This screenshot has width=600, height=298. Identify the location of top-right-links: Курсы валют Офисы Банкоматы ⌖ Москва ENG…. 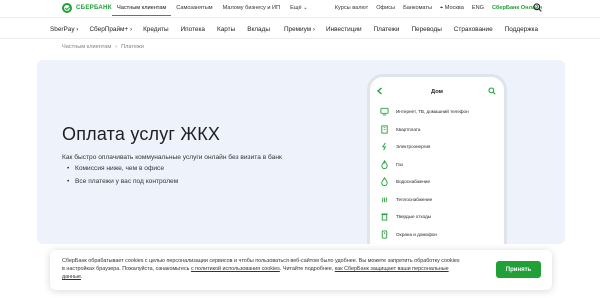
(438, 8).